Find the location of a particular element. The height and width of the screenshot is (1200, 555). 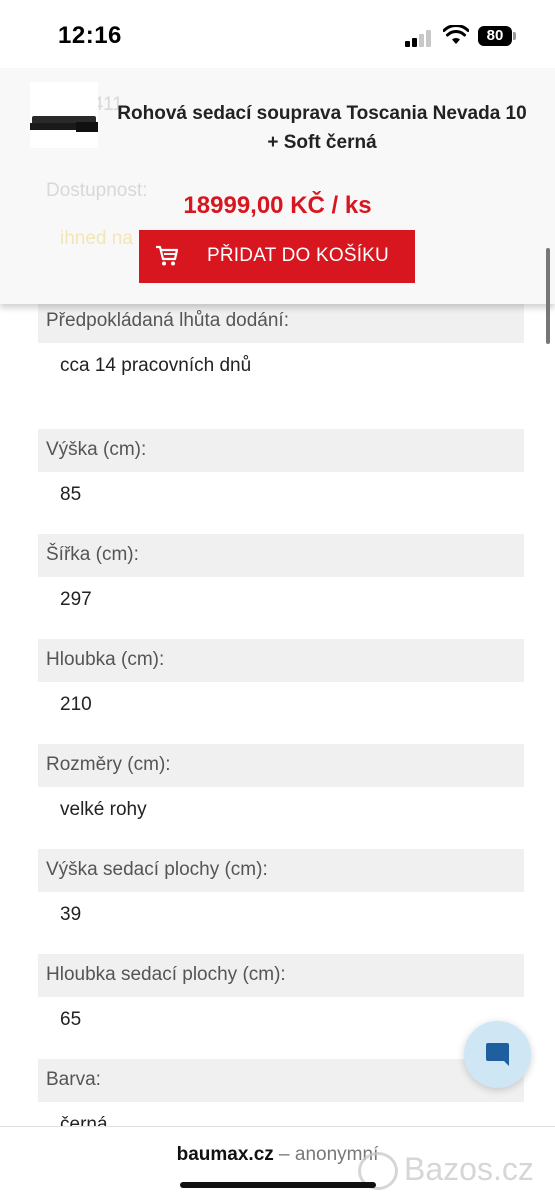

spec-item: Výška sedací plochy (cm): 39 is located at coordinates (281, 901).